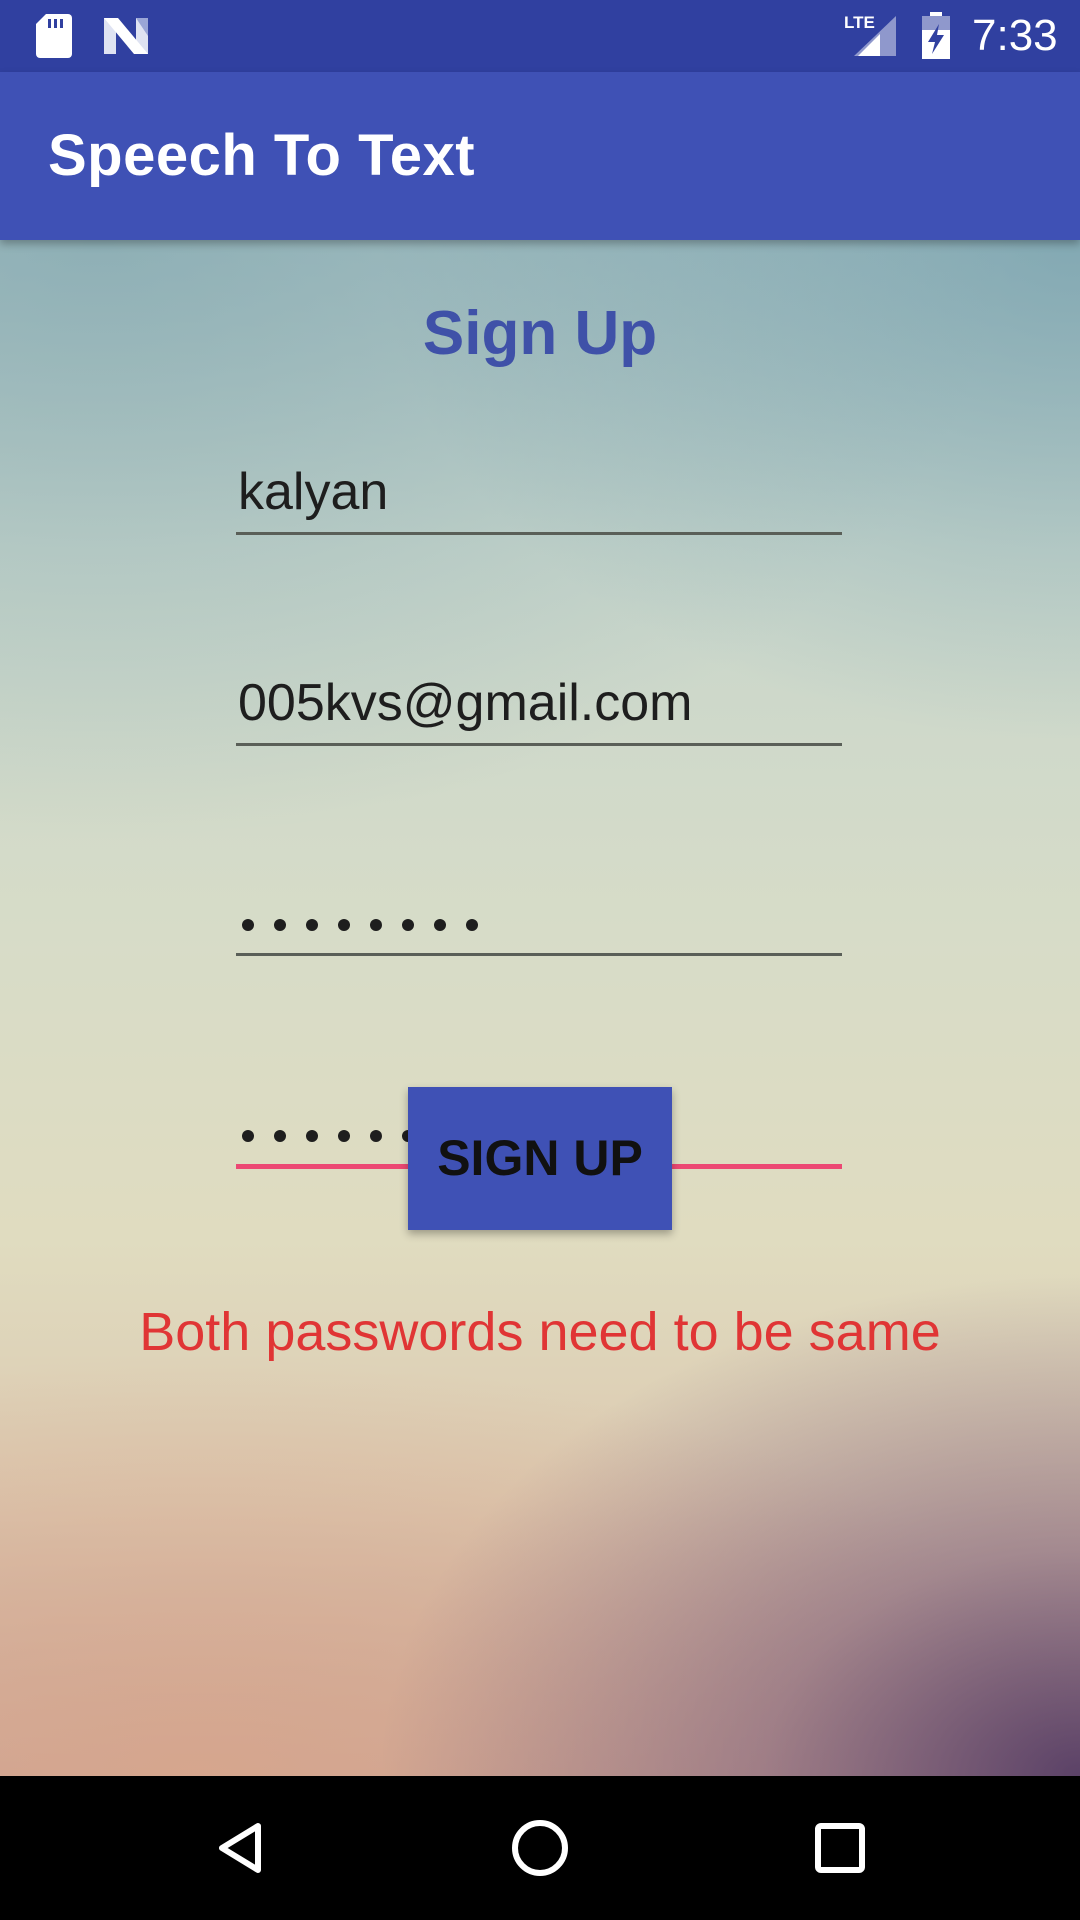 The width and height of the screenshot is (1080, 1920). What do you see at coordinates (540, 333) in the screenshot?
I see `page-title: Sign Up` at bounding box center [540, 333].